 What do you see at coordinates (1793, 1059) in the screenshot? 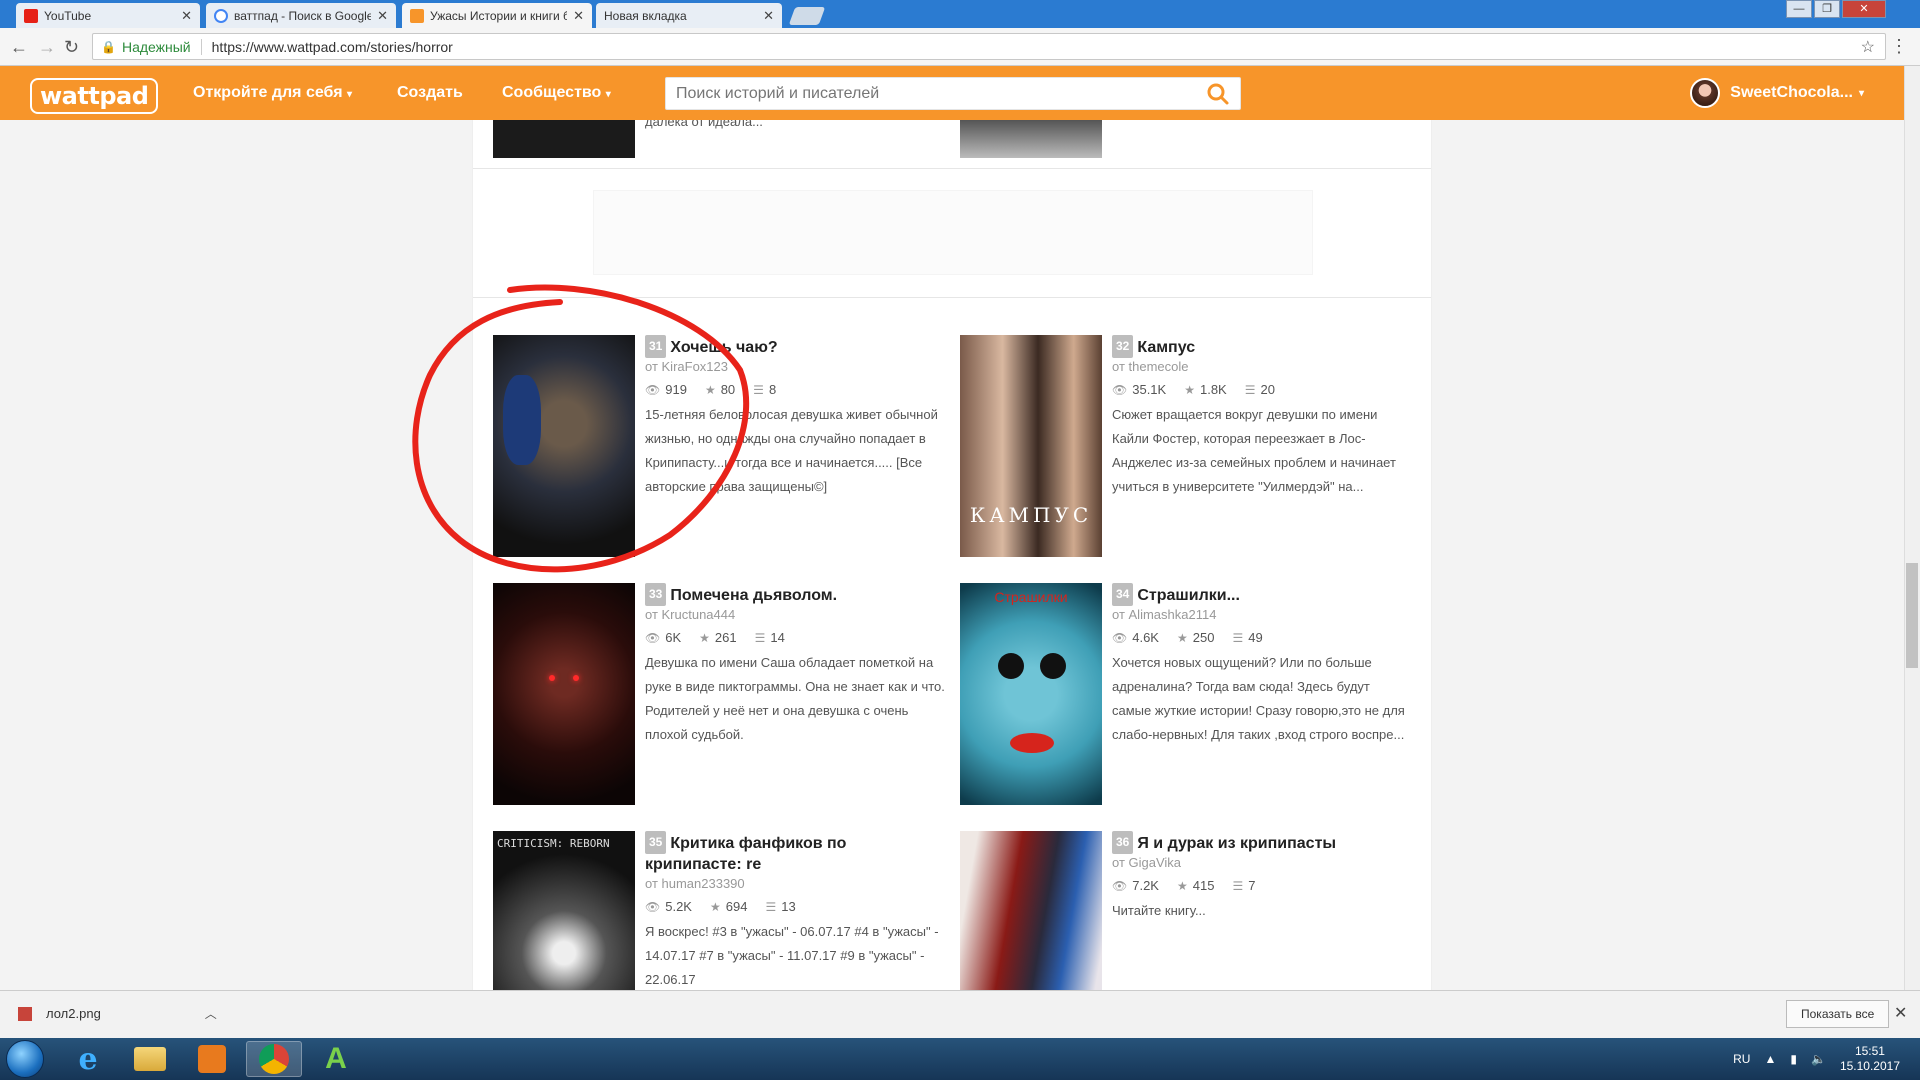
I see `network-icon: ▮` at bounding box center [1793, 1059].